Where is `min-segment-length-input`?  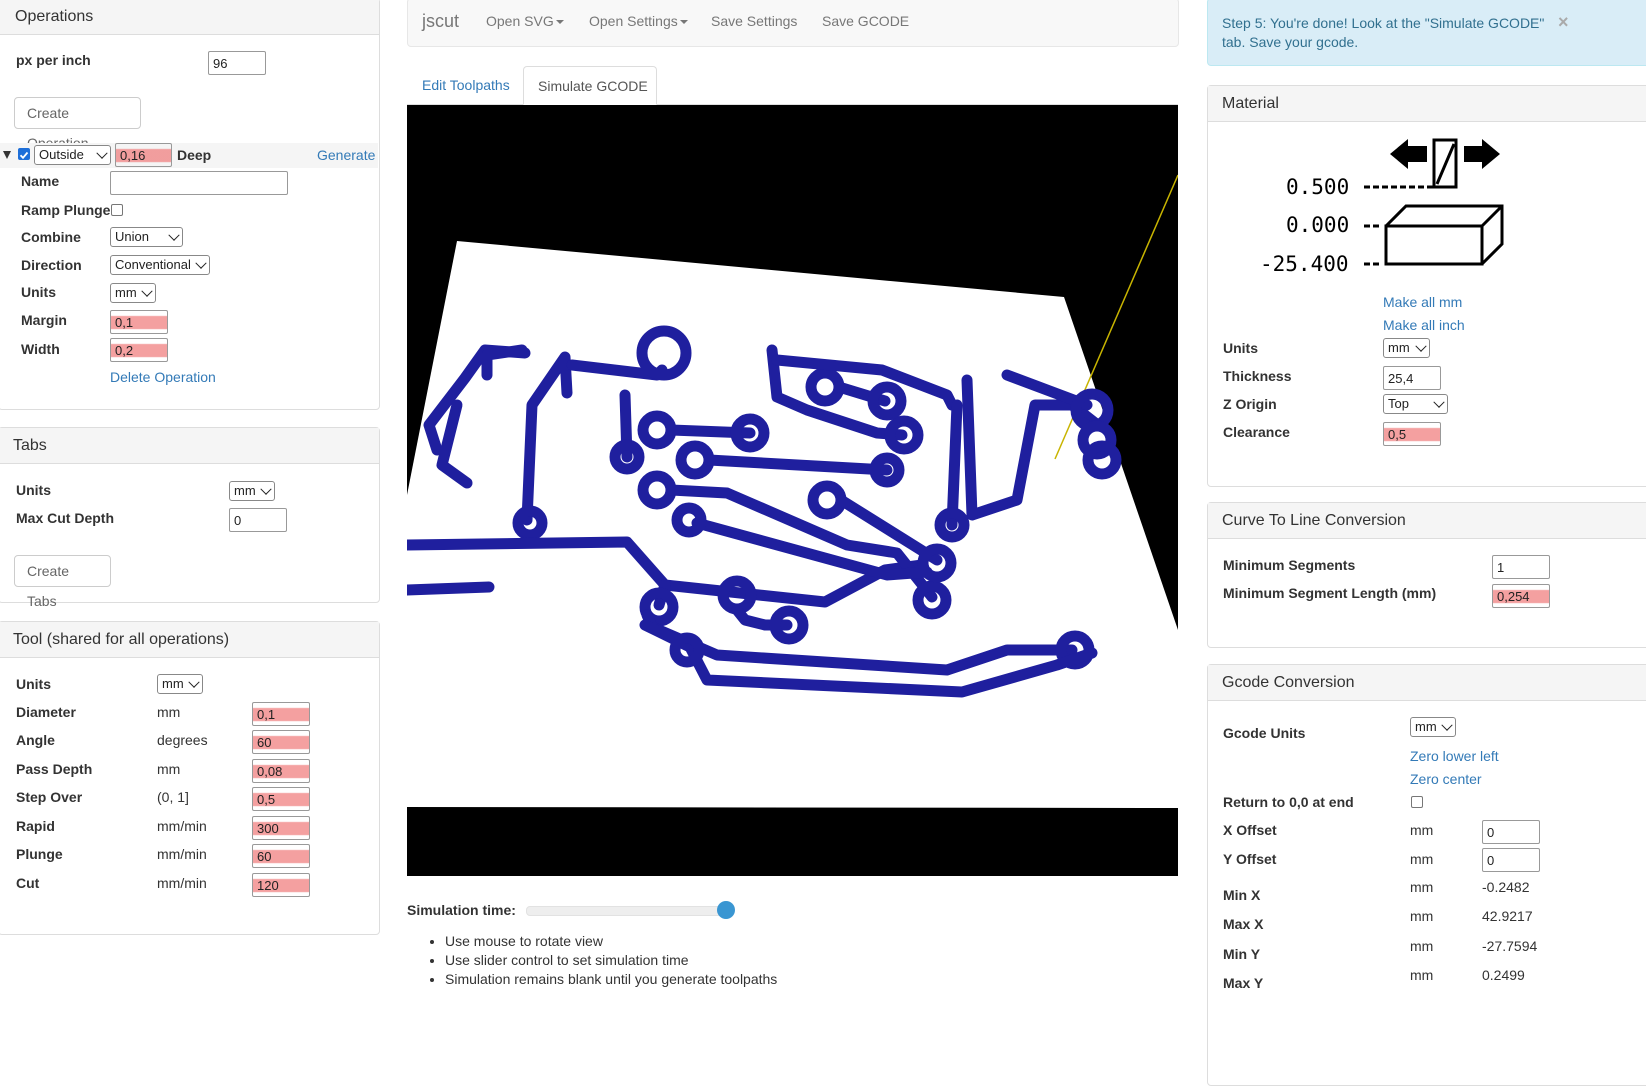 min-segment-length-input is located at coordinates (1521, 596).